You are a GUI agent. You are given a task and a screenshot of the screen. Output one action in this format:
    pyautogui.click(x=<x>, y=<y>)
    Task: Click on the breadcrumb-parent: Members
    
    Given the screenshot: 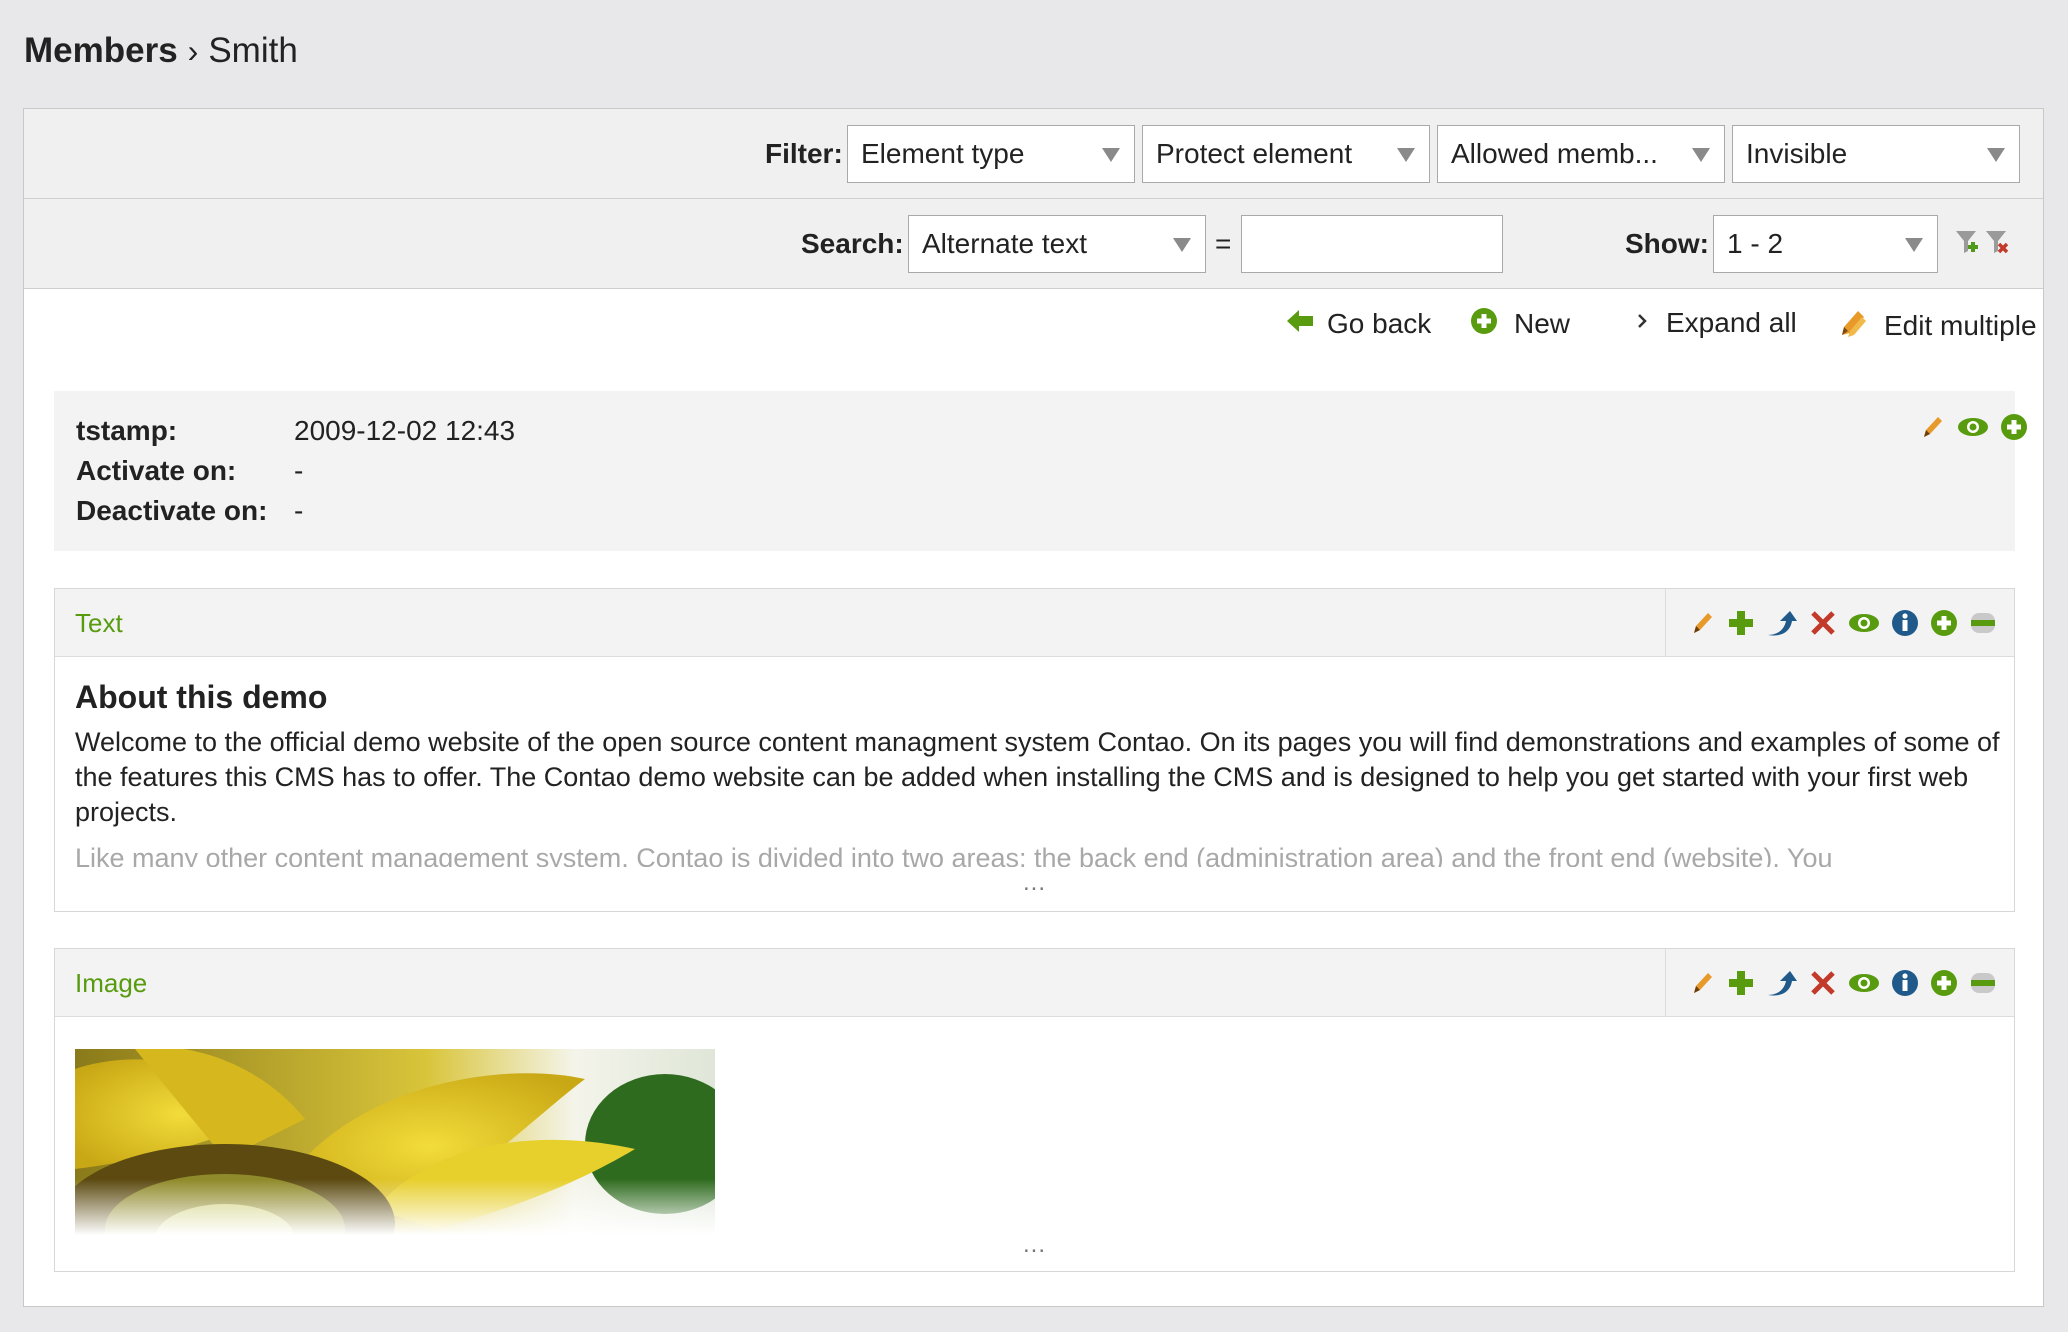 What is the action you would take?
    pyautogui.click(x=101, y=50)
    